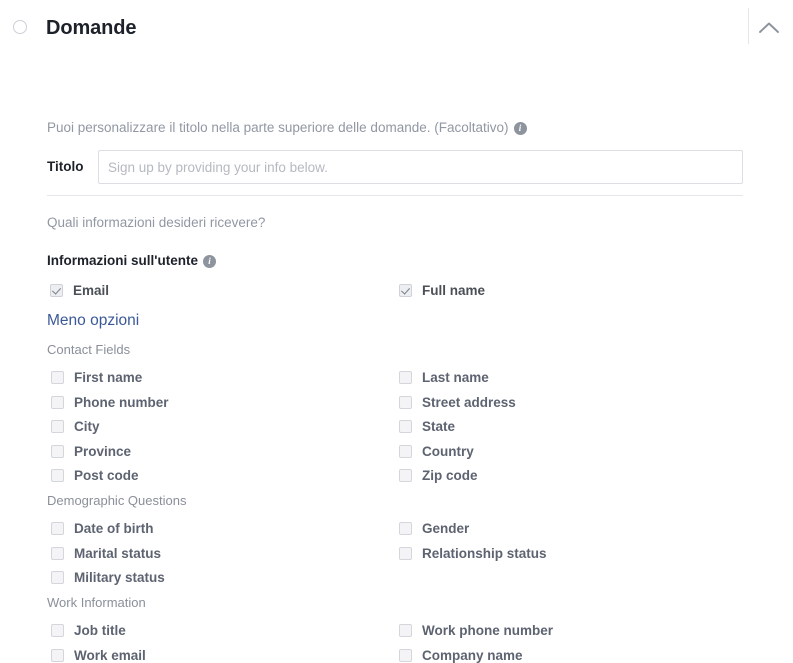 Image resolution: width=793 pixels, height=663 pixels. I want to click on checkbox-row-gender: Gender, so click(434, 528).